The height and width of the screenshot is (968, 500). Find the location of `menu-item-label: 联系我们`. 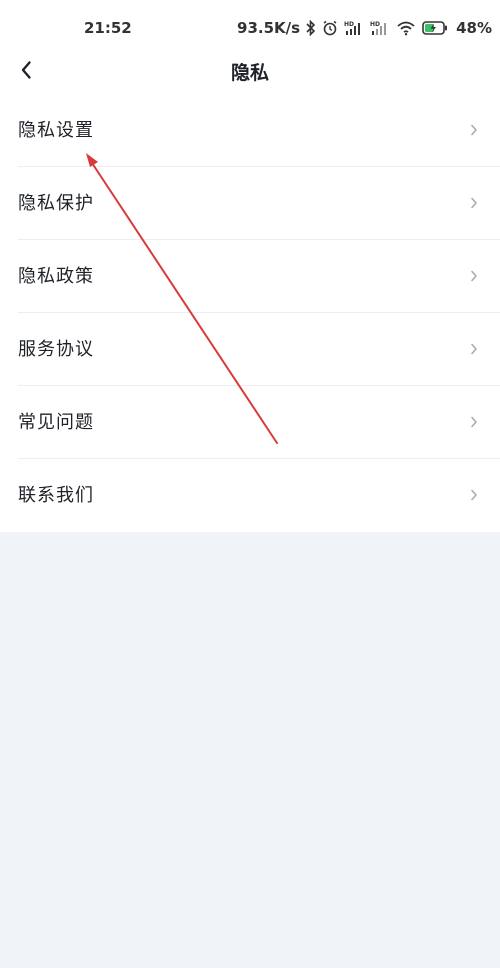

menu-item-label: 联系我们 is located at coordinates (56, 495).